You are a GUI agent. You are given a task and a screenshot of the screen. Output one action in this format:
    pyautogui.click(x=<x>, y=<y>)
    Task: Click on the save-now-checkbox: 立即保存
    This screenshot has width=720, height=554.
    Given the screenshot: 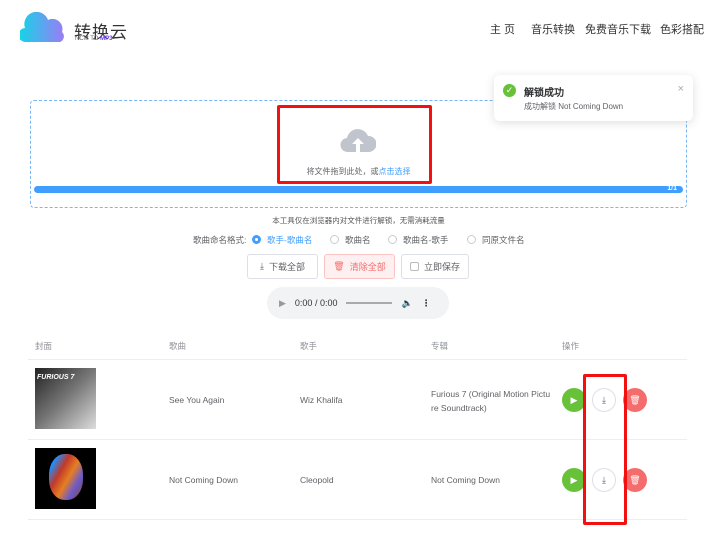 What is the action you would take?
    pyautogui.click(x=435, y=266)
    